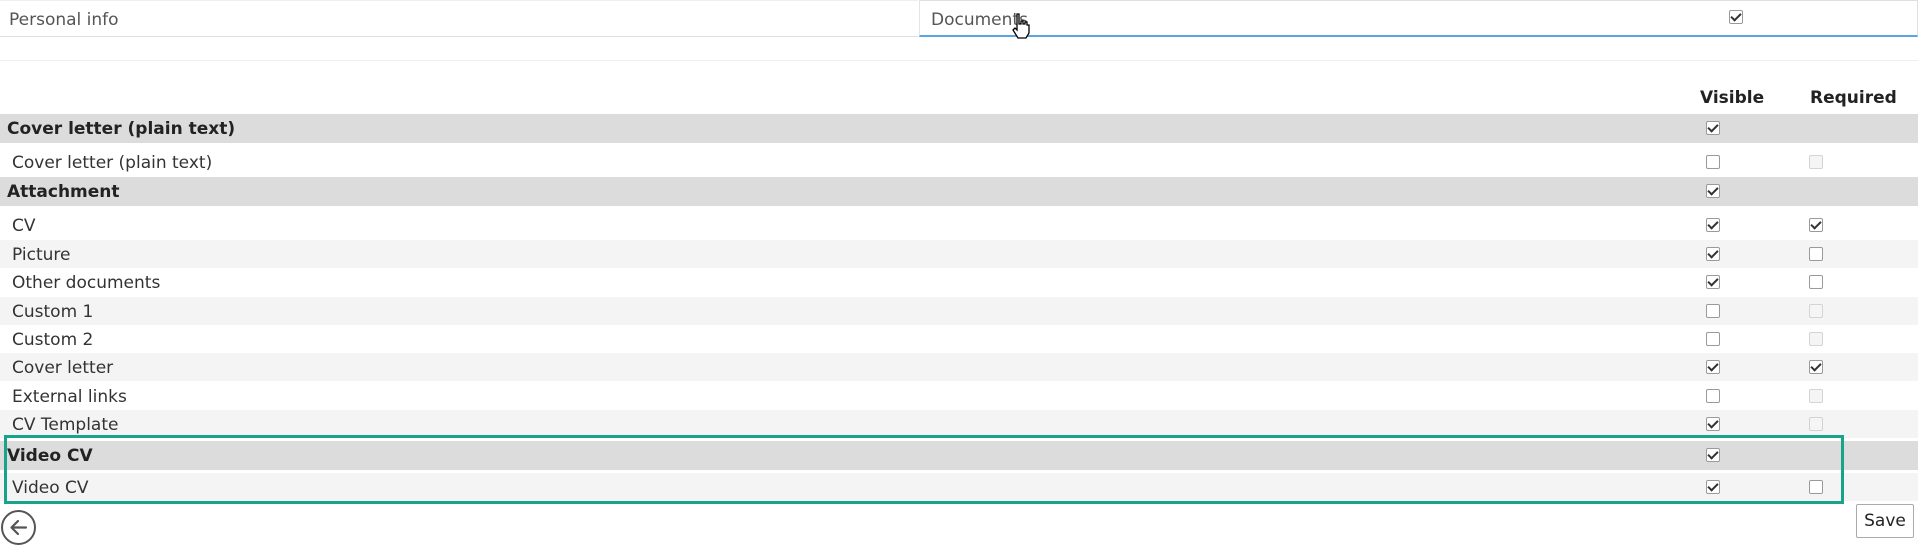  What do you see at coordinates (69, 397) in the screenshot?
I see `row-label: External links` at bounding box center [69, 397].